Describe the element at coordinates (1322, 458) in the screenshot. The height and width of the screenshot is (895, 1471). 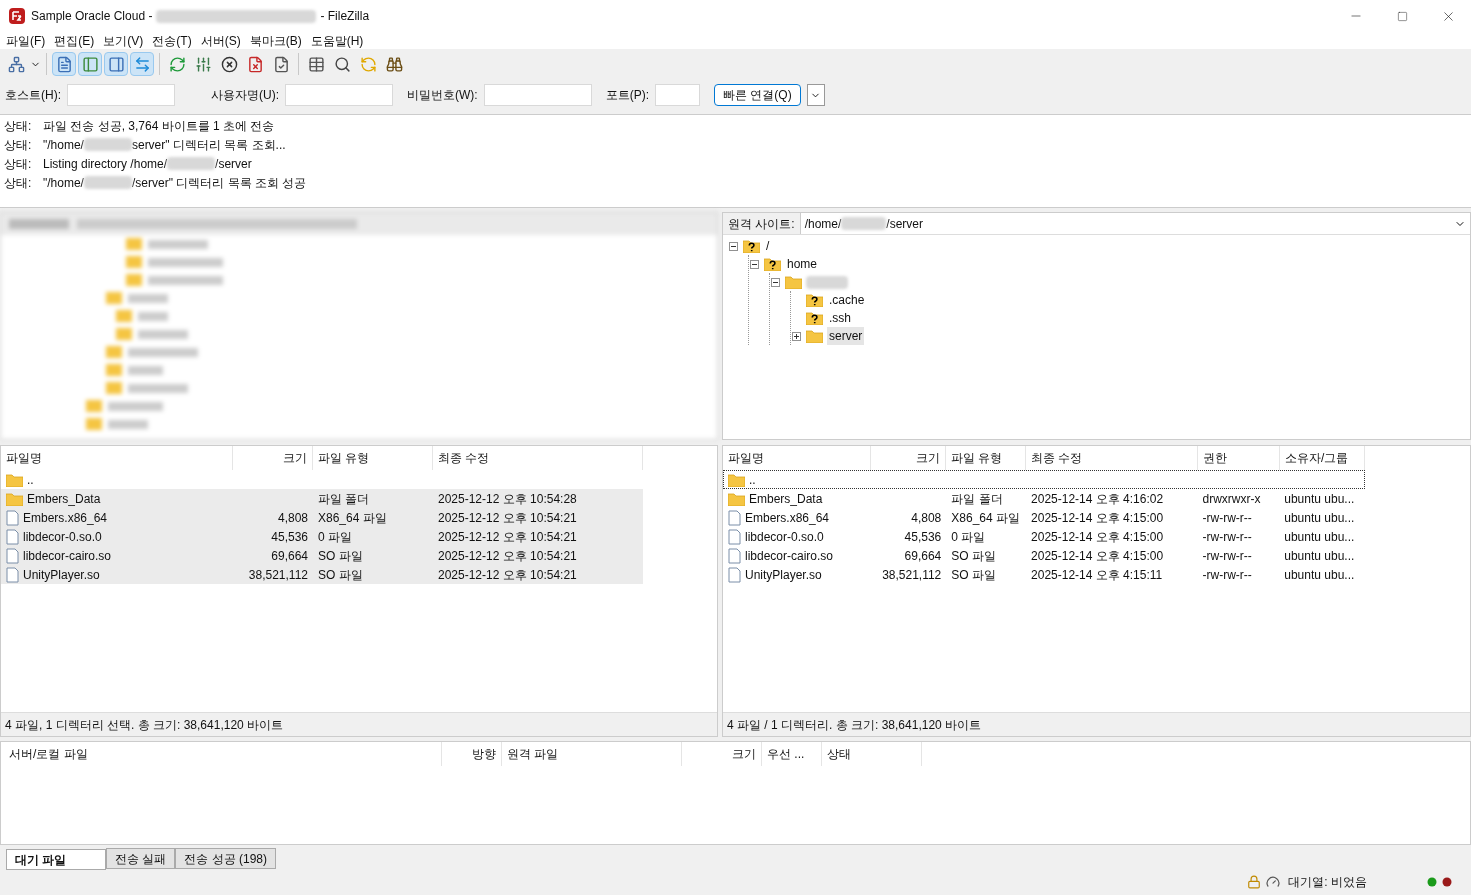
I see `column-header: 소유자/그룹` at that location.